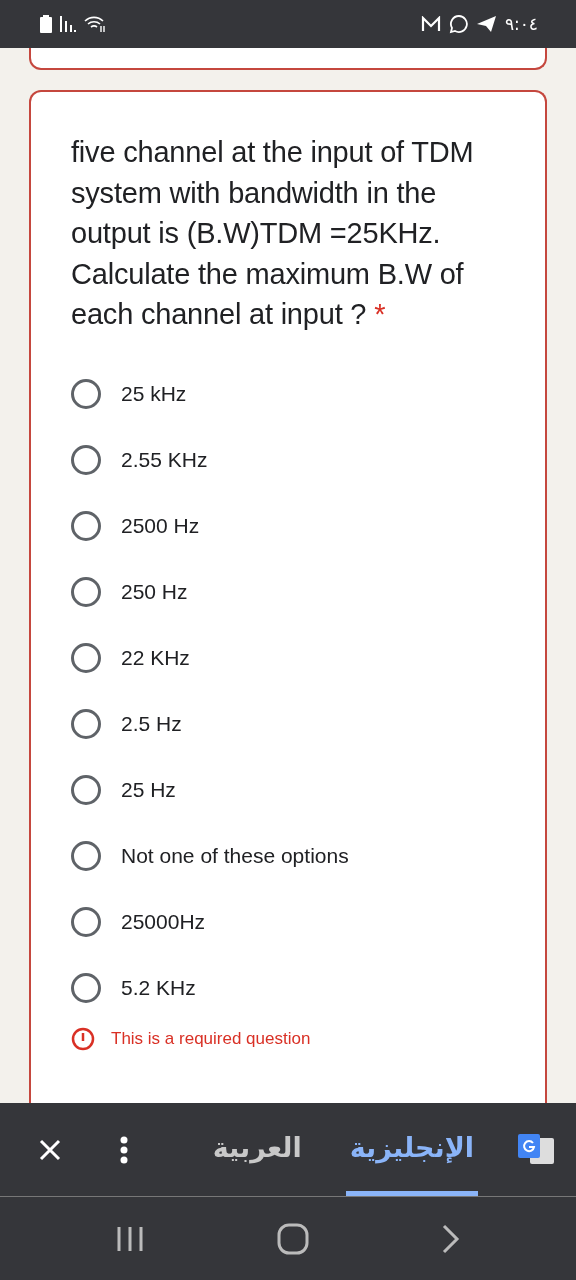 Image resolution: width=576 pixels, height=1280 pixels. I want to click on home-icon, so click(293, 1238).